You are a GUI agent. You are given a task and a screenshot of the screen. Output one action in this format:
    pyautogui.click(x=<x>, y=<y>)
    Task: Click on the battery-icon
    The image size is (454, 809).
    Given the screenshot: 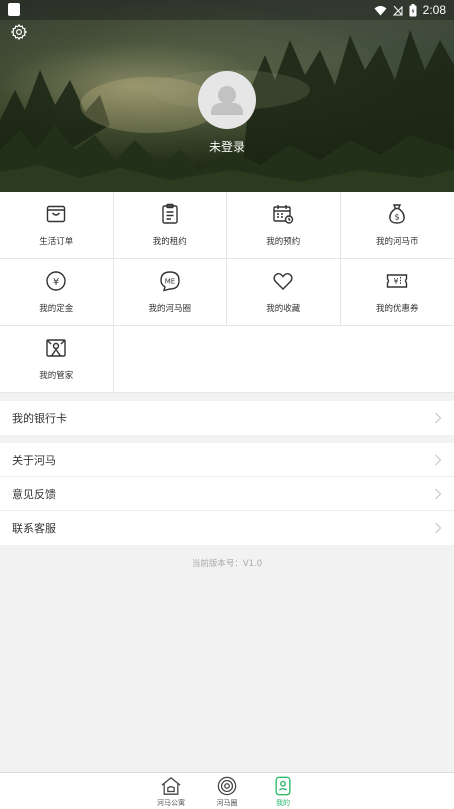 What is the action you would take?
    pyautogui.click(x=413, y=9)
    